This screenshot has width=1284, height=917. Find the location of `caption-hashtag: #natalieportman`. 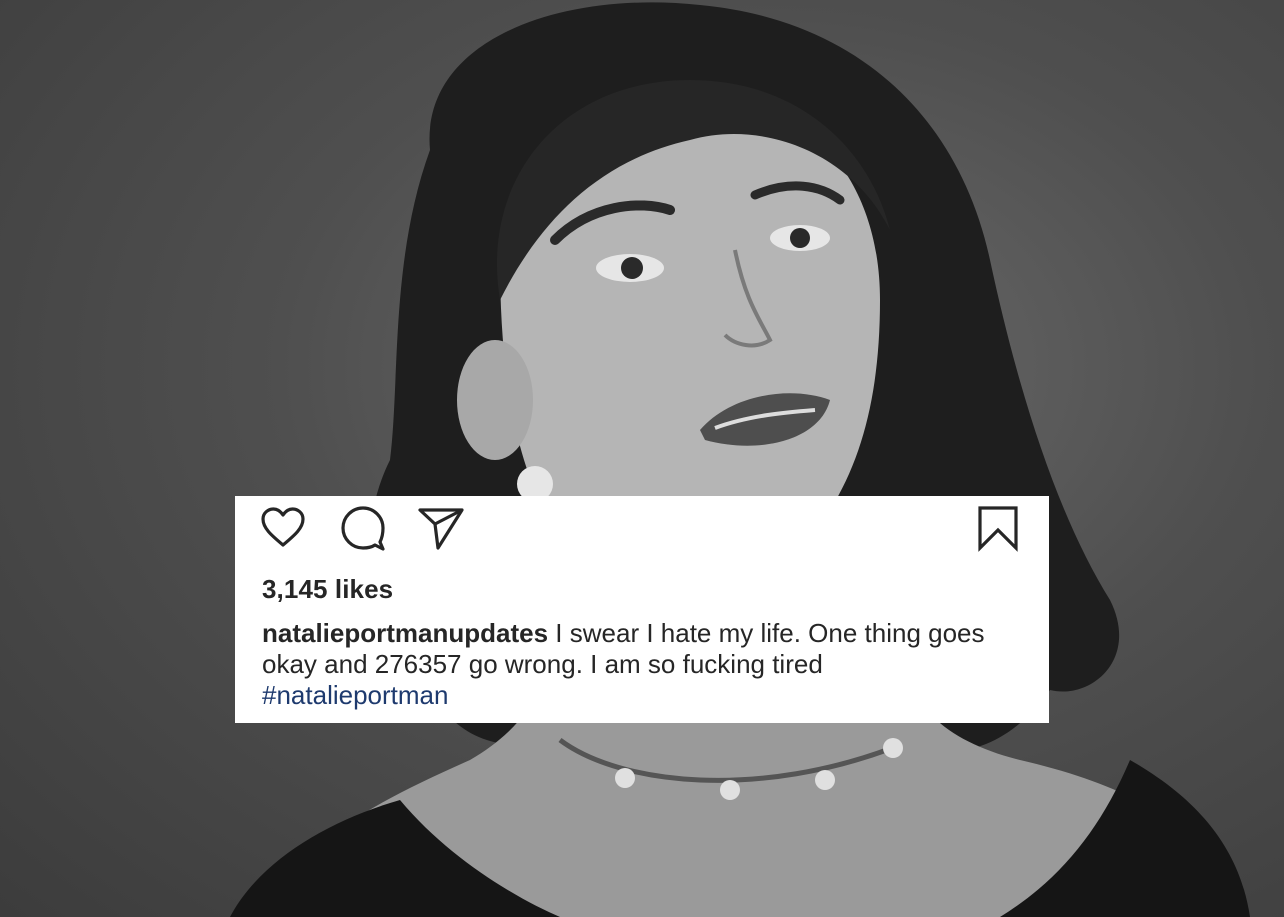

caption-hashtag: #natalieportman is located at coordinates (355, 695).